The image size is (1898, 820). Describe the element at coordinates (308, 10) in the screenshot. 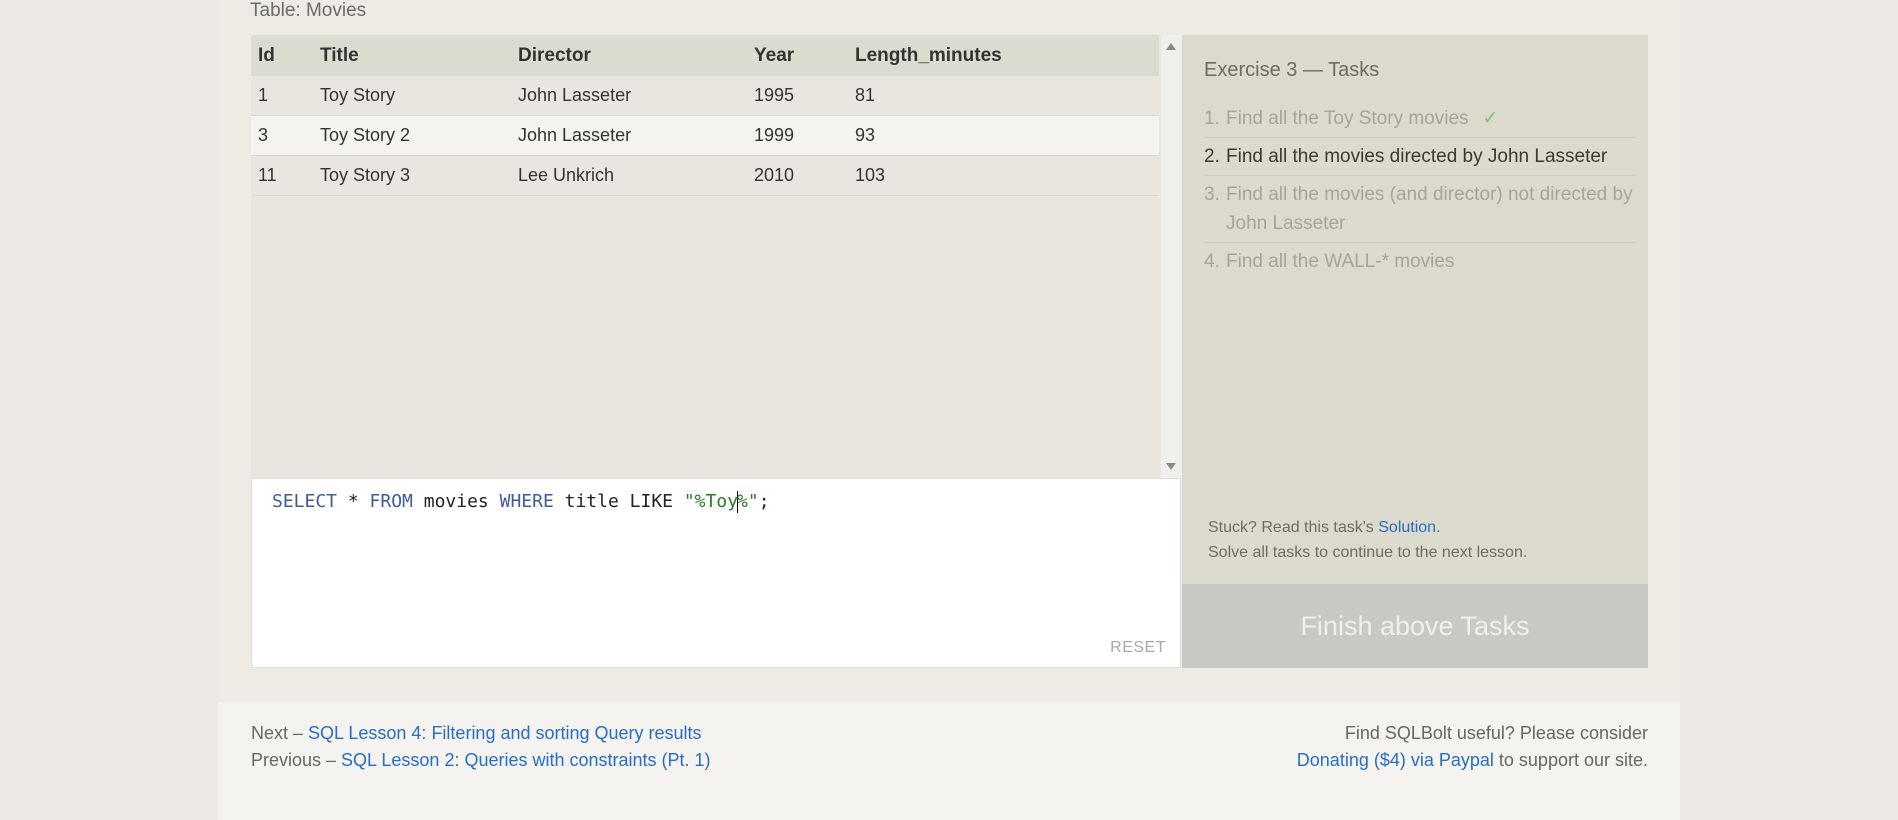

I see `table-title: Table: Movies` at that location.